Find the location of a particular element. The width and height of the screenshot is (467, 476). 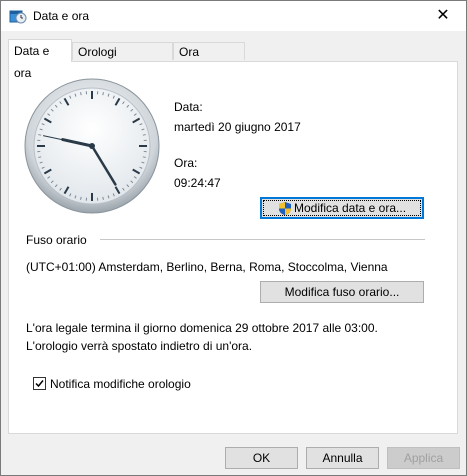

close-icon: ✕ is located at coordinates (443, 15).